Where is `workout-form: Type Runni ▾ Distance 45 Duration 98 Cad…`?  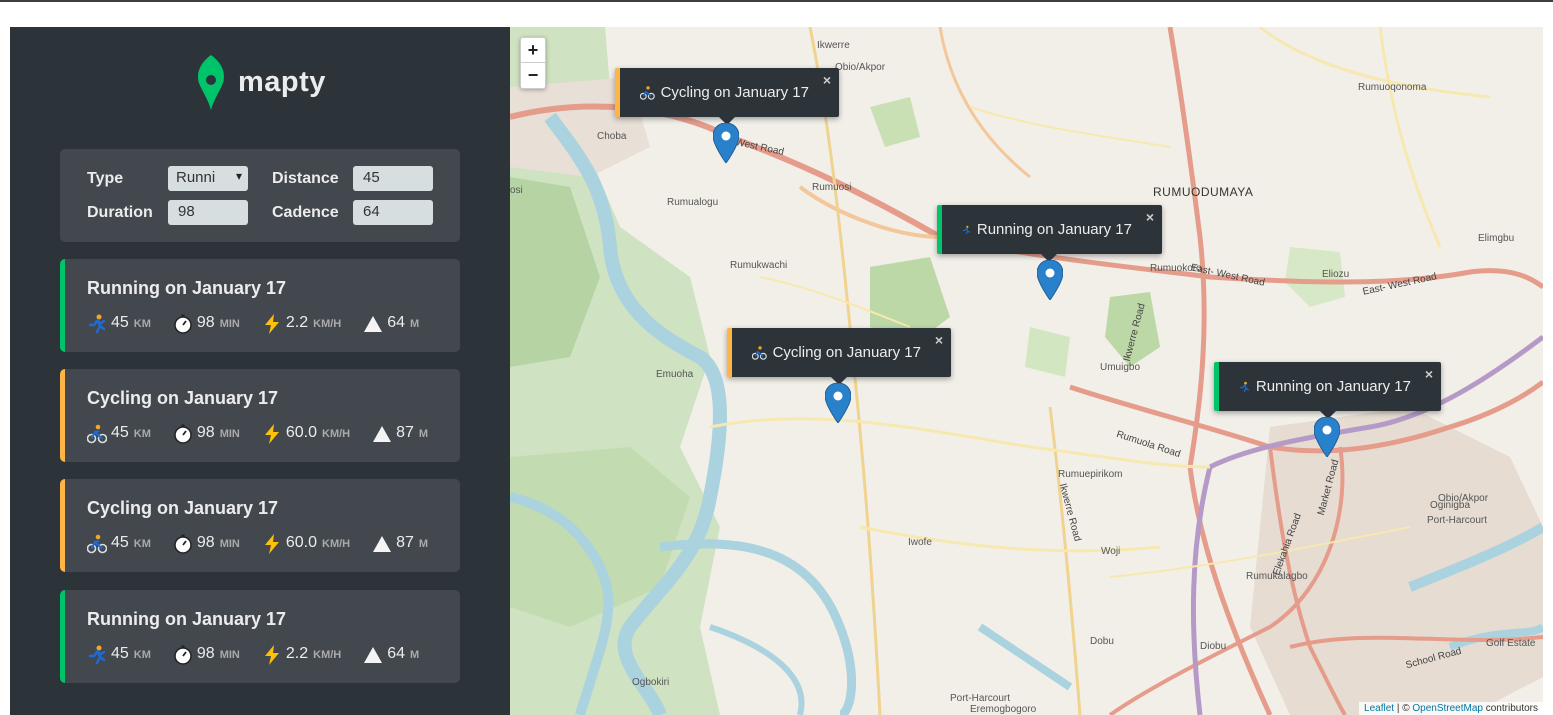
workout-form: Type Runni ▾ Distance 45 Duration 98 Cad… is located at coordinates (260, 195).